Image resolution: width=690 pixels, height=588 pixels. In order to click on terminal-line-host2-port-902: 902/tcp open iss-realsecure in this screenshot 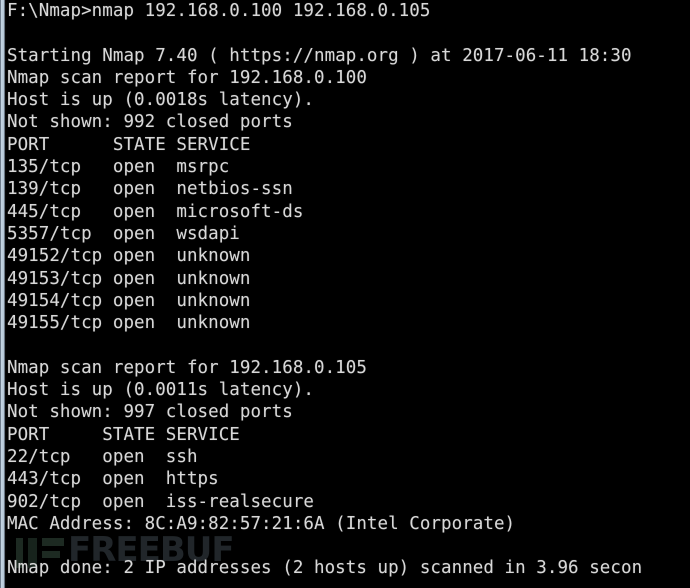, I will do `click(160, 501)`.